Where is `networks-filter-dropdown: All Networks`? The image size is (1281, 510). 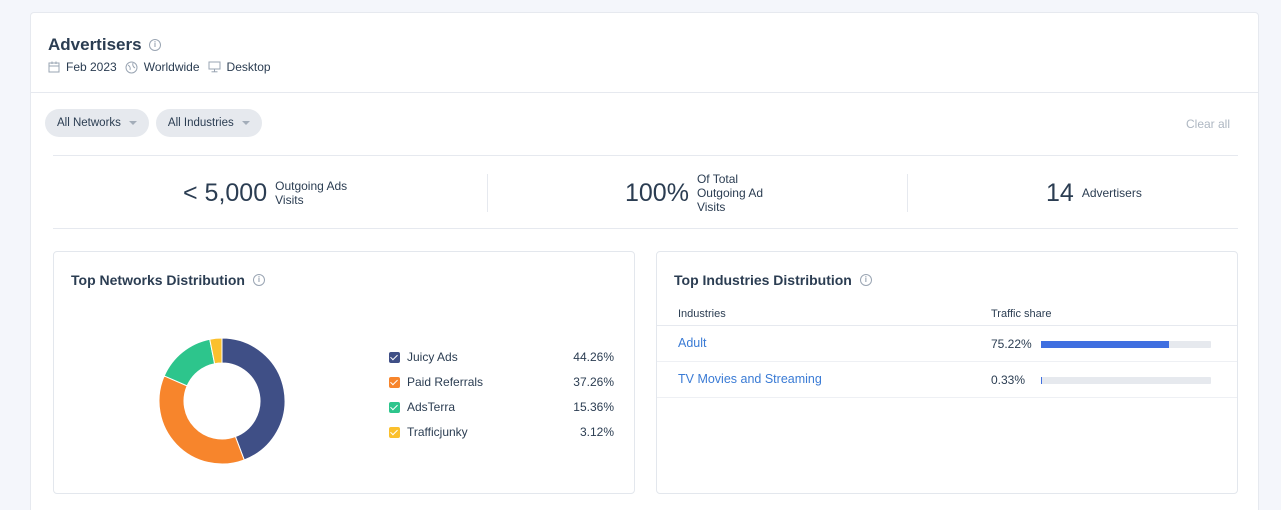
networks-filter-dropdown: All Networks is located at coordinates (97, 123).